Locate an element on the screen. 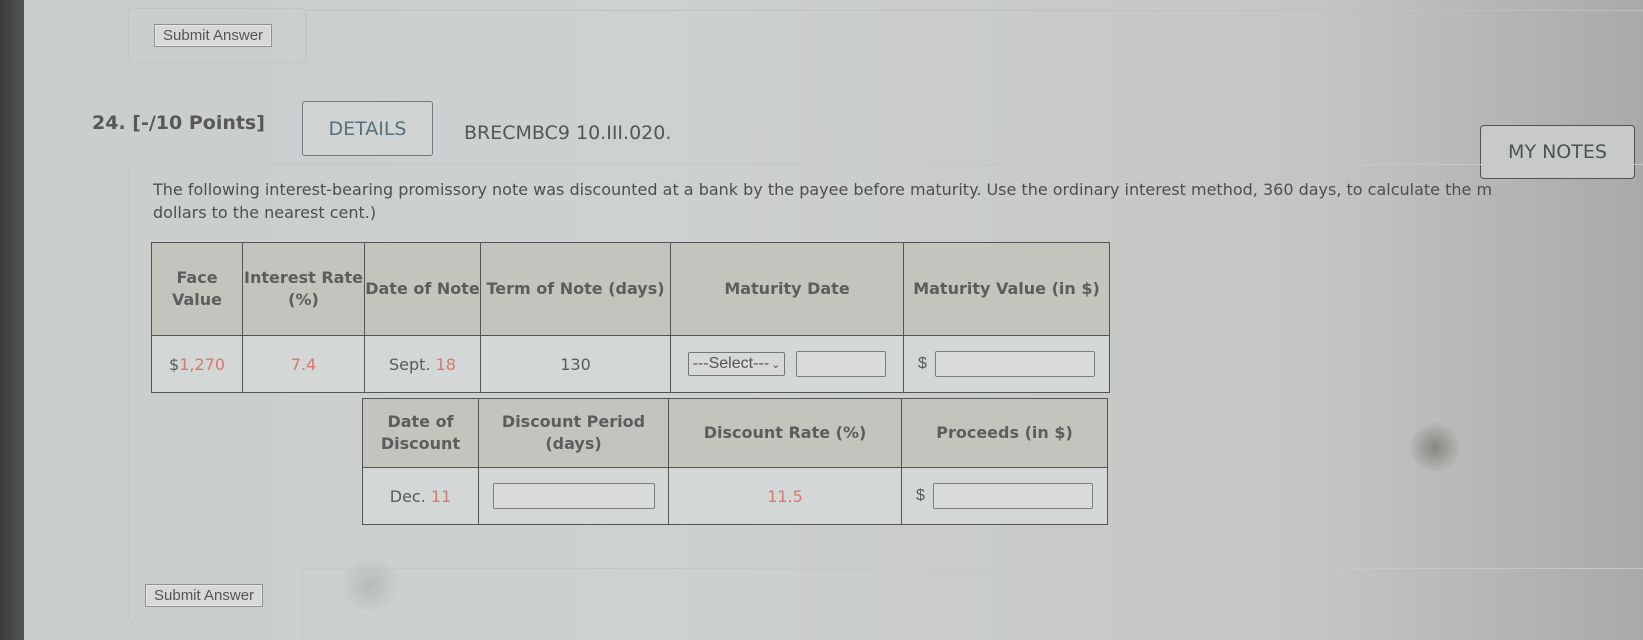 The image size is (1643, 640). header-date-of-discount: Date of Discount is located at coordinates (420, 433).